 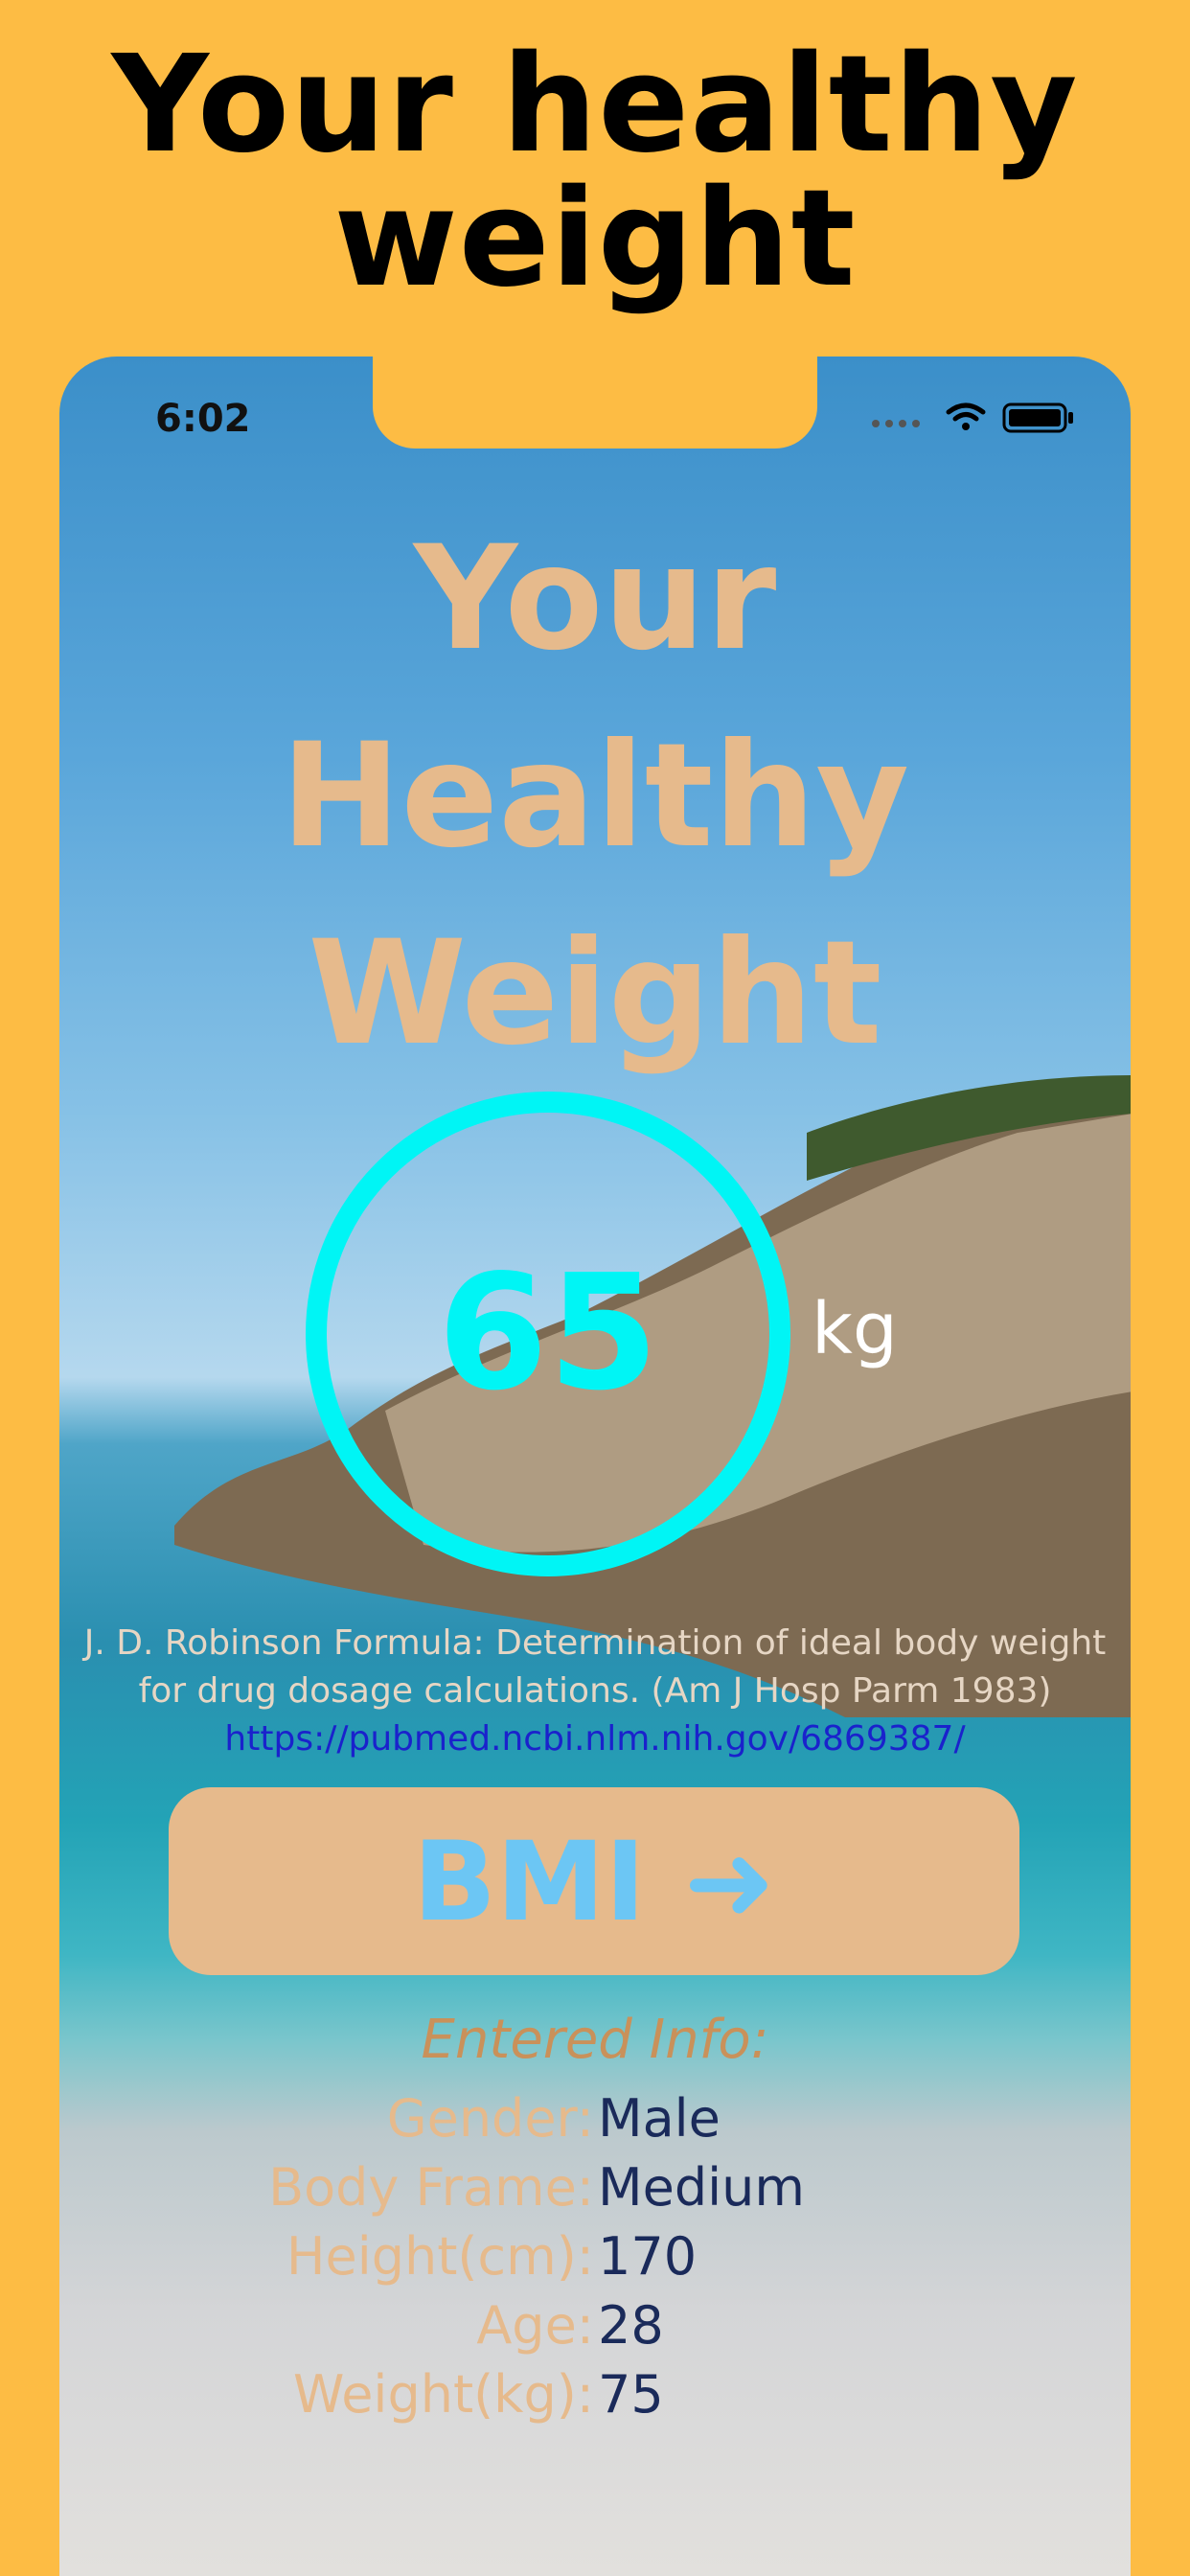 I want to click on info-row-age: Age: 28, so click(x=595, y=2325).